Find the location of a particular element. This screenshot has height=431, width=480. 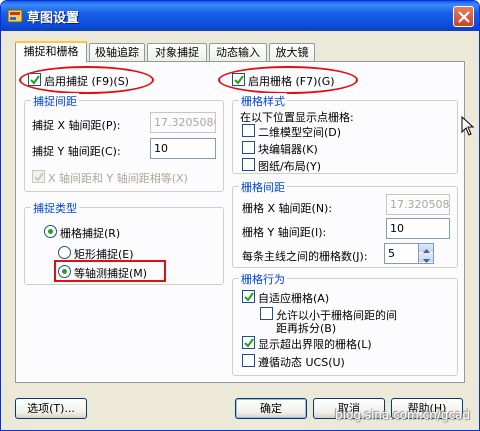

snap-y-field: 10 is located at coordinates (183, 148).